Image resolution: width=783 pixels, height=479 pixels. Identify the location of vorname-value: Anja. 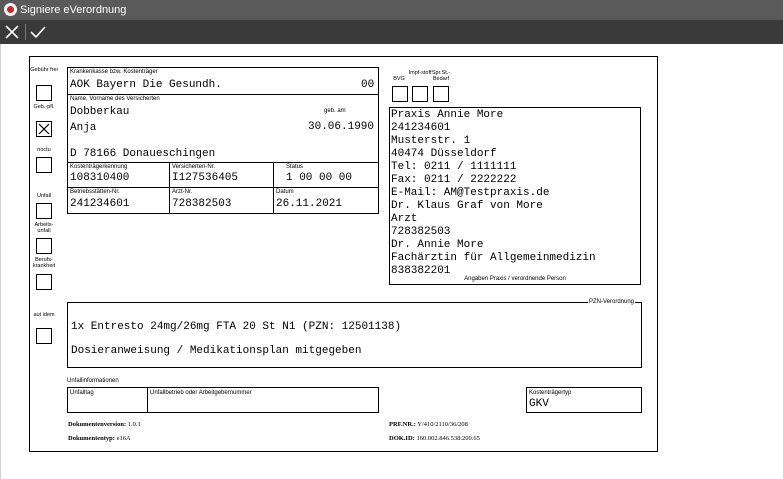
(83, 128).